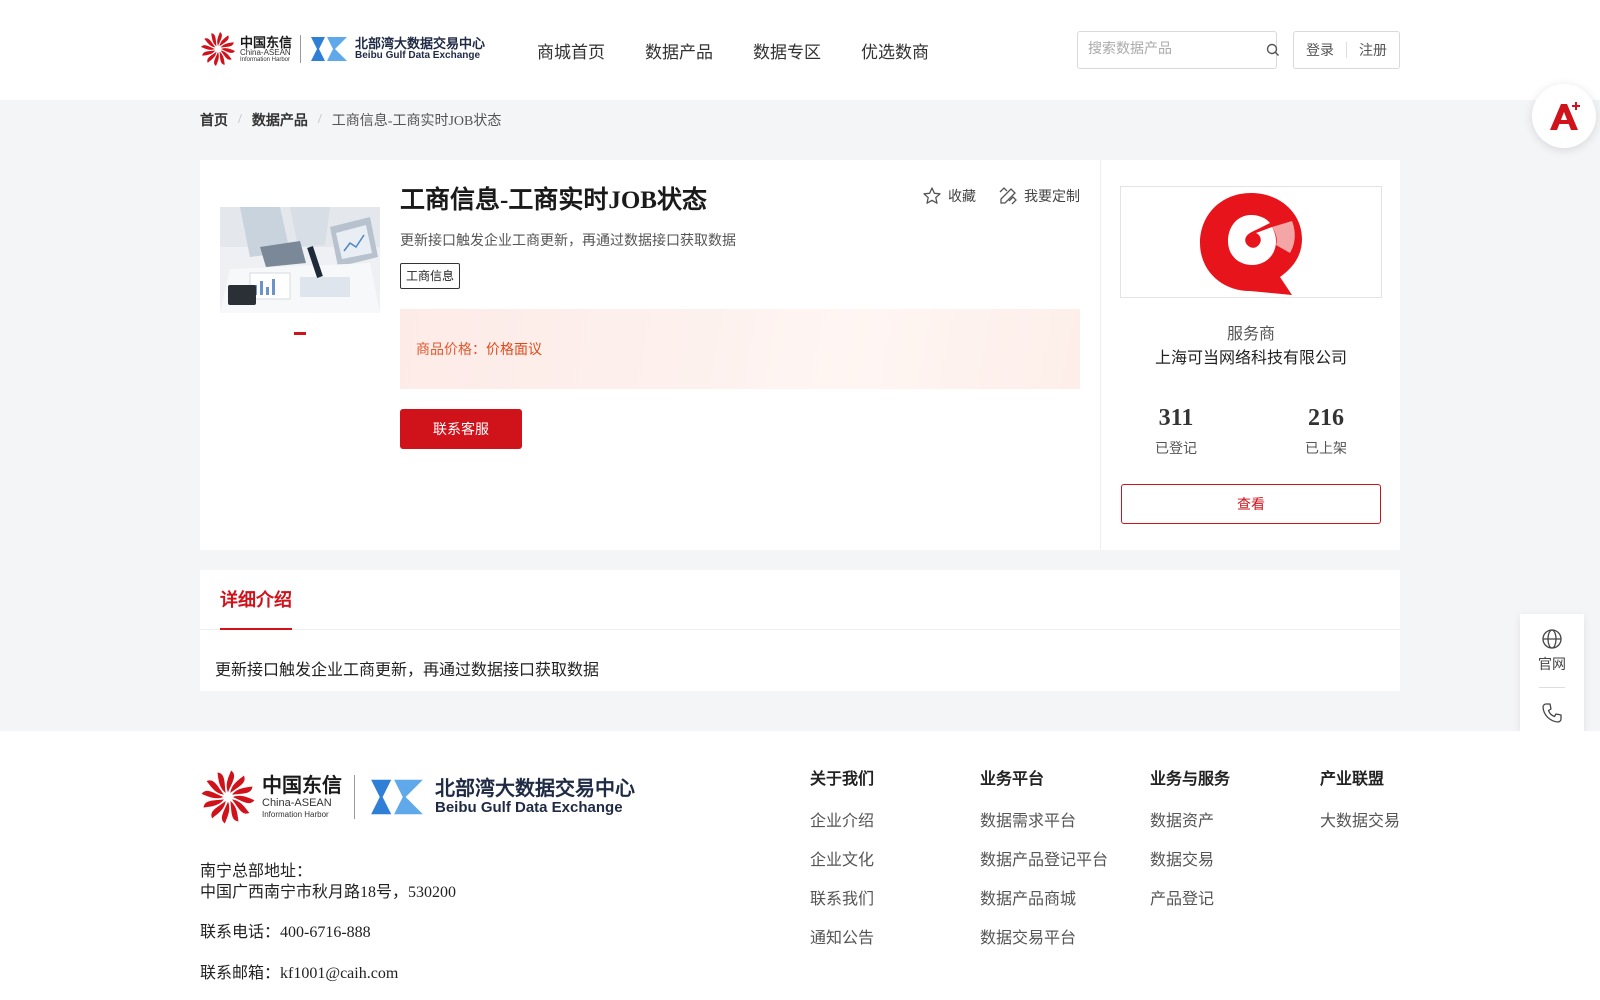 Image resolution: width=1600 pixels, height=1000 pixels. Describe the element at coordinates (990, 196) in the screenshot. I see `product-actions: 收藏 我要定制` at that location.